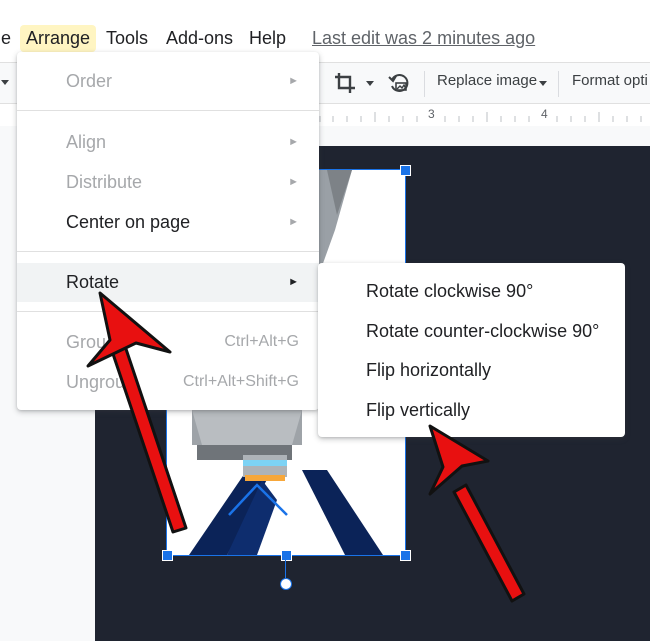 This screenshot has width=650, height=641. Describe the element at coordinates (86, 142) in the screenshot. I see `menu-item-label: Align` at that location.